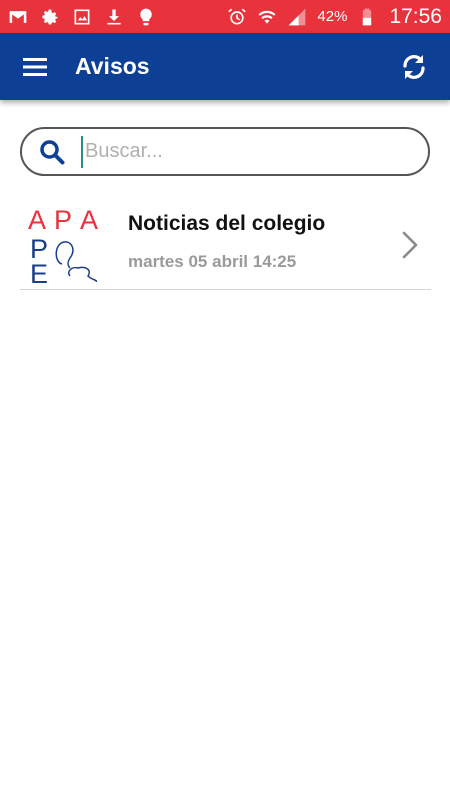 Image resolution: width=450 pixels, height=800 pixels. I want to click on menu-icon, so click(35, 66).